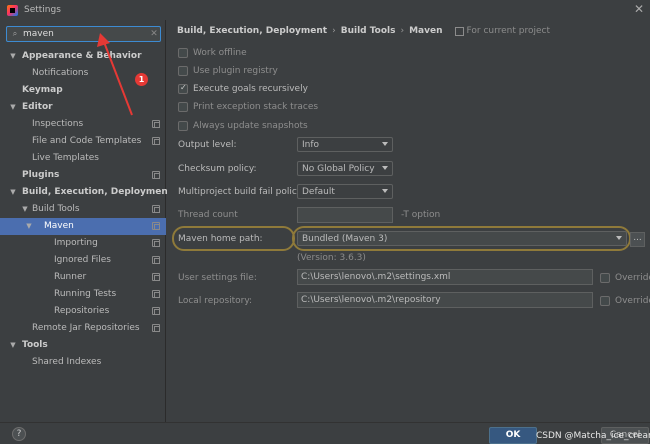 This screenshot has height=444, width=650. I want to click on print-traces-checkbox, so click(183, 106).